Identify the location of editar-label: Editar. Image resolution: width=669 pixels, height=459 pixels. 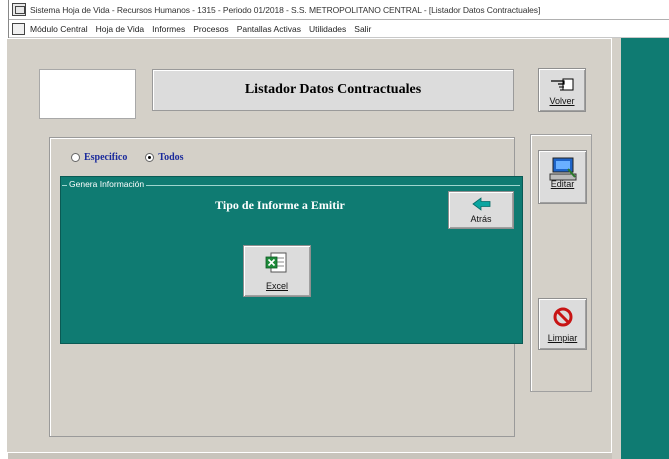
(562, 184).